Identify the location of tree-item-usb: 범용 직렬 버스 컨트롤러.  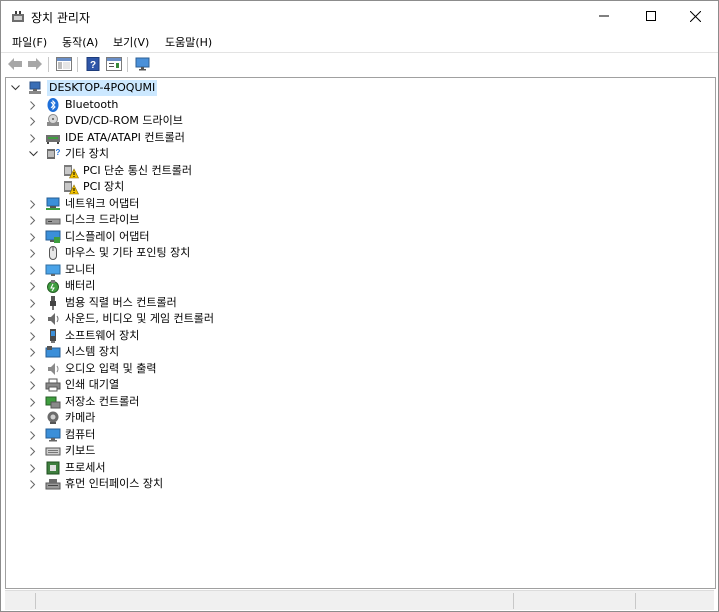
(102, 303).